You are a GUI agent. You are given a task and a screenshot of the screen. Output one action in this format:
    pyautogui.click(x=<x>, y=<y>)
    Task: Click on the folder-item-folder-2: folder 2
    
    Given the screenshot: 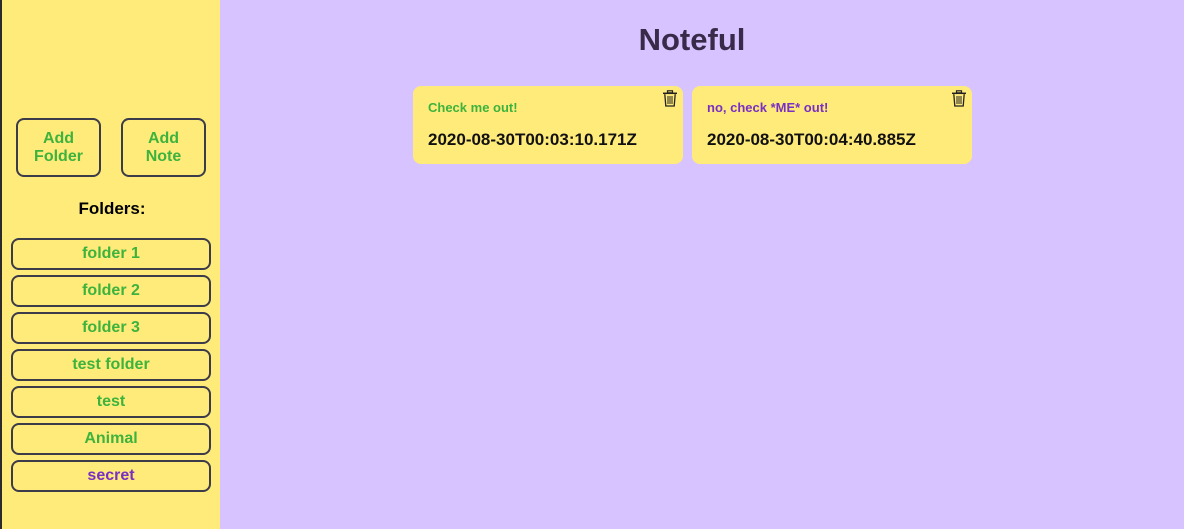 What is the action you would take?
    pyautogui.click(x=111, y=291)
    